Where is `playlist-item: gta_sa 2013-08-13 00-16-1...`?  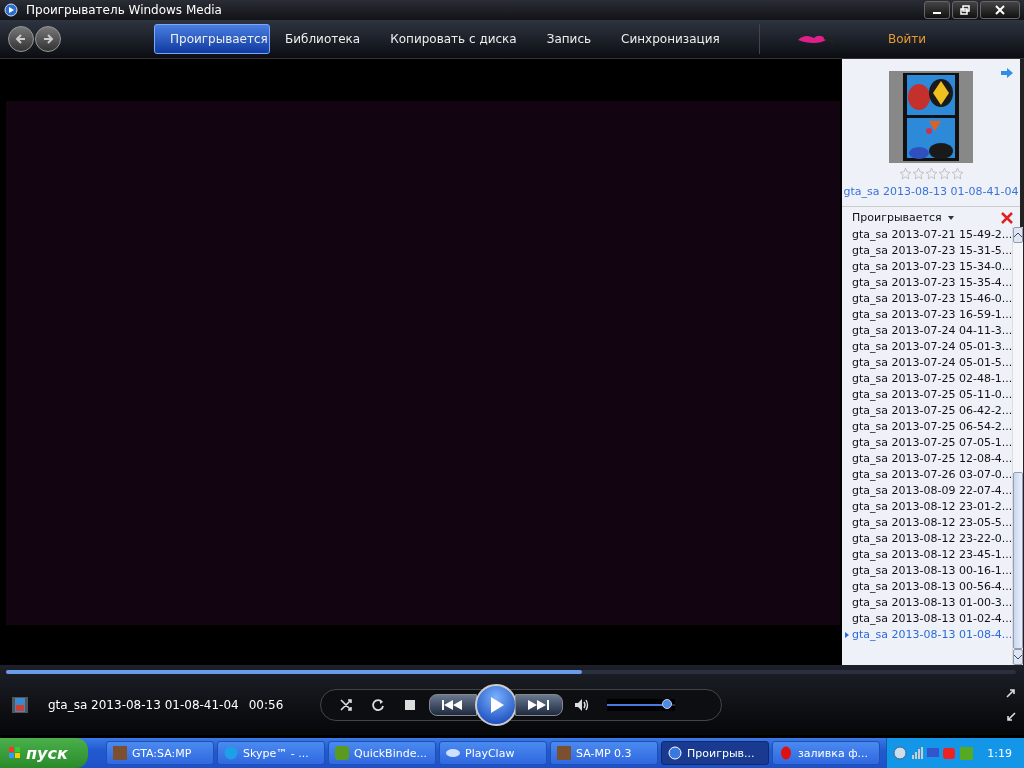 playlist-item: gta_sa 2013-08-13 00-16-1... is located at coordinates (928, 570).